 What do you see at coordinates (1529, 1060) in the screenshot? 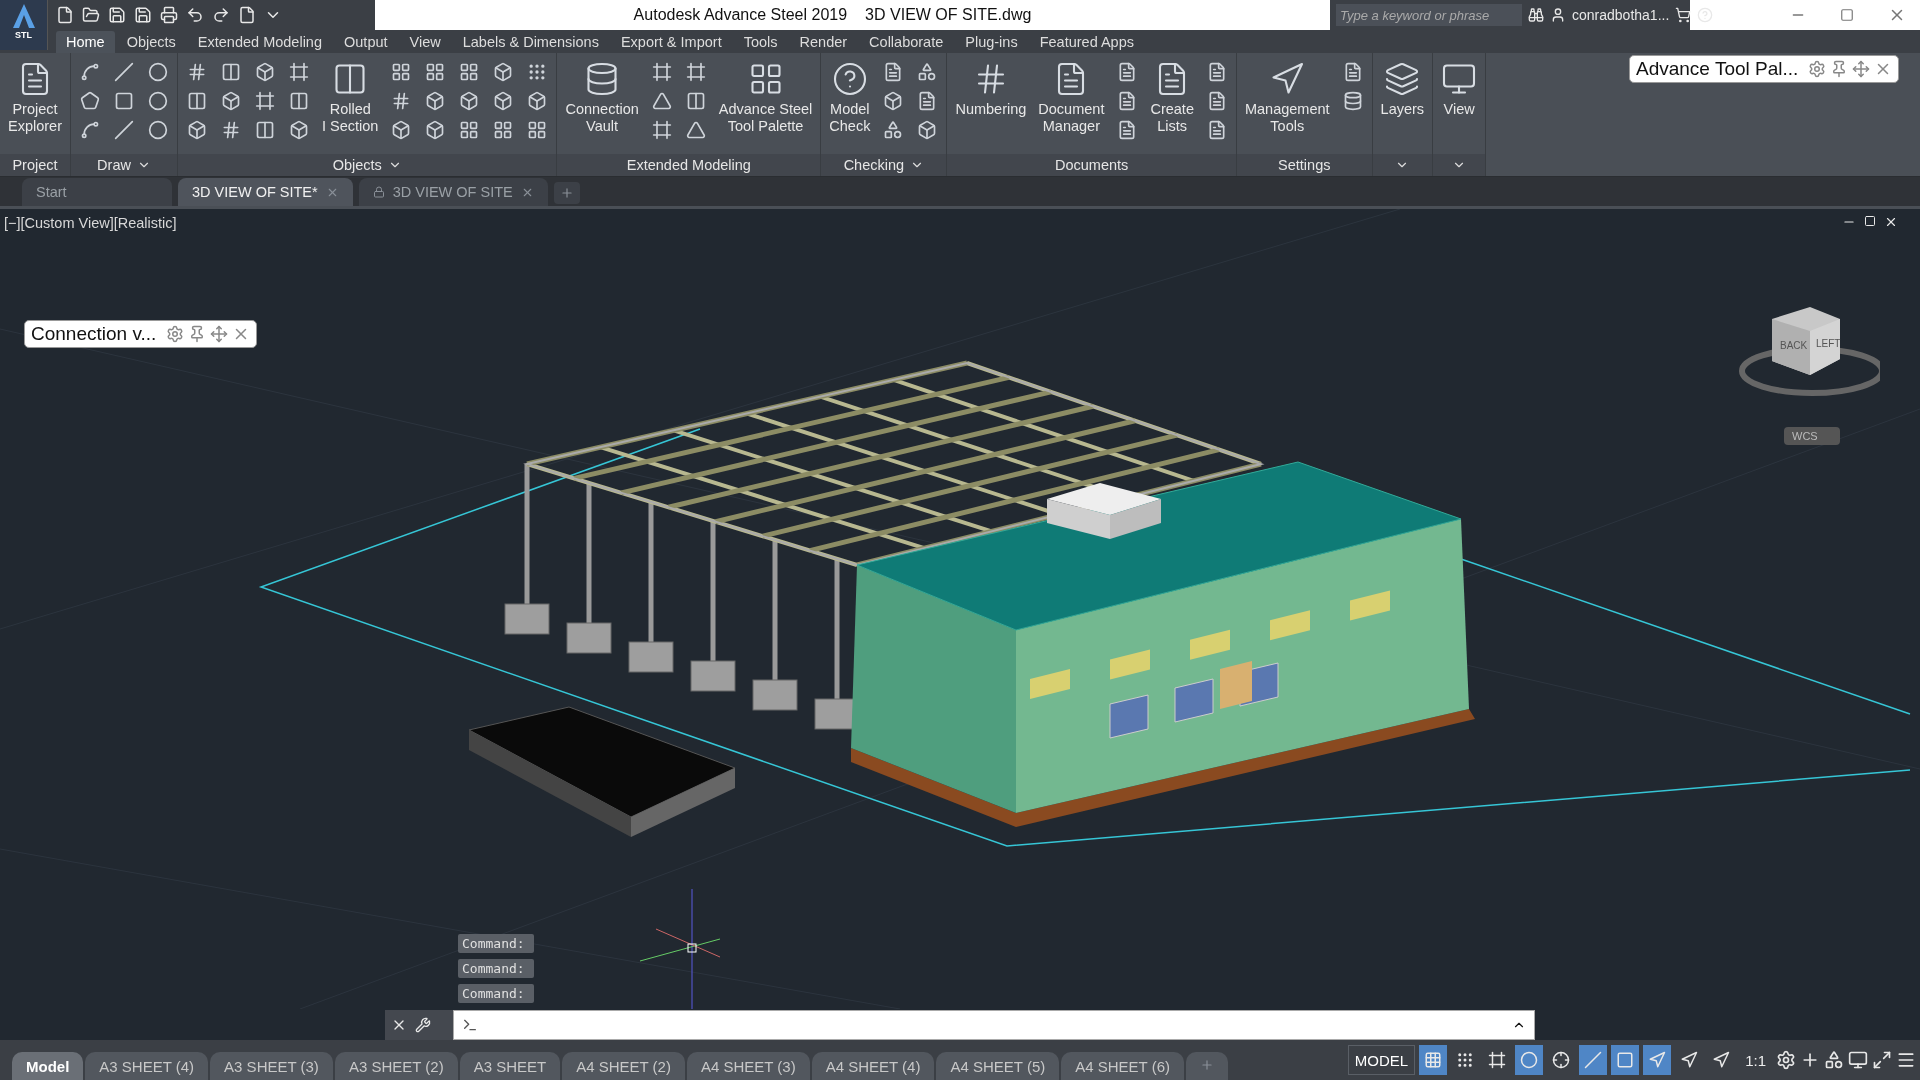
I see `polar-icon` at bounding box center [1529, 1060].